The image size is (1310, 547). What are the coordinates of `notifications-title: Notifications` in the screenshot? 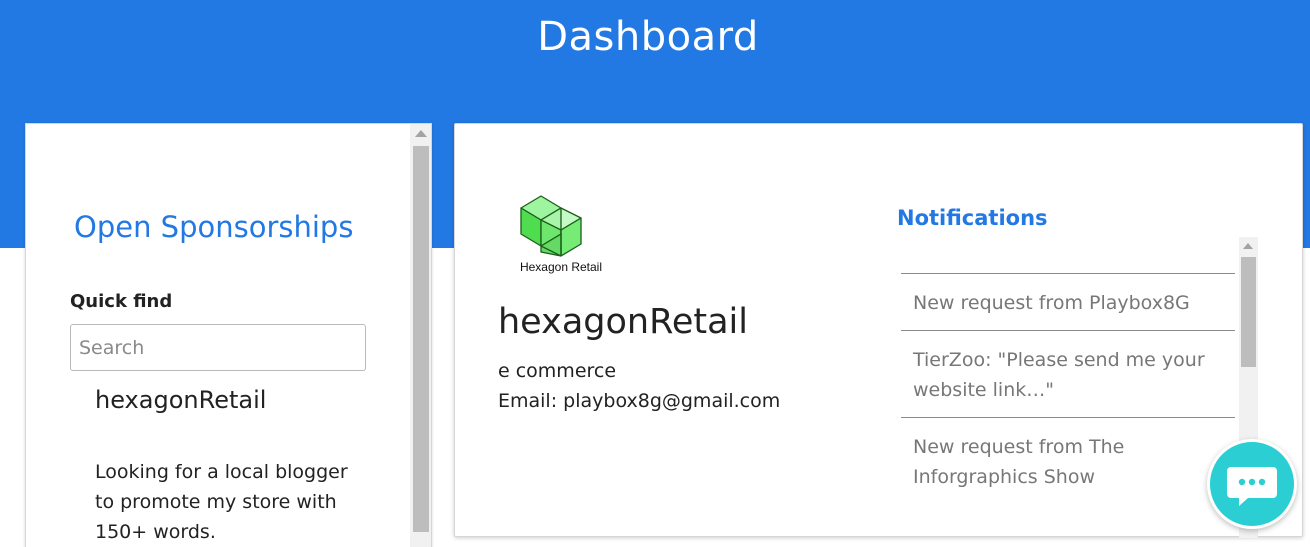 It's located at (972, 218).